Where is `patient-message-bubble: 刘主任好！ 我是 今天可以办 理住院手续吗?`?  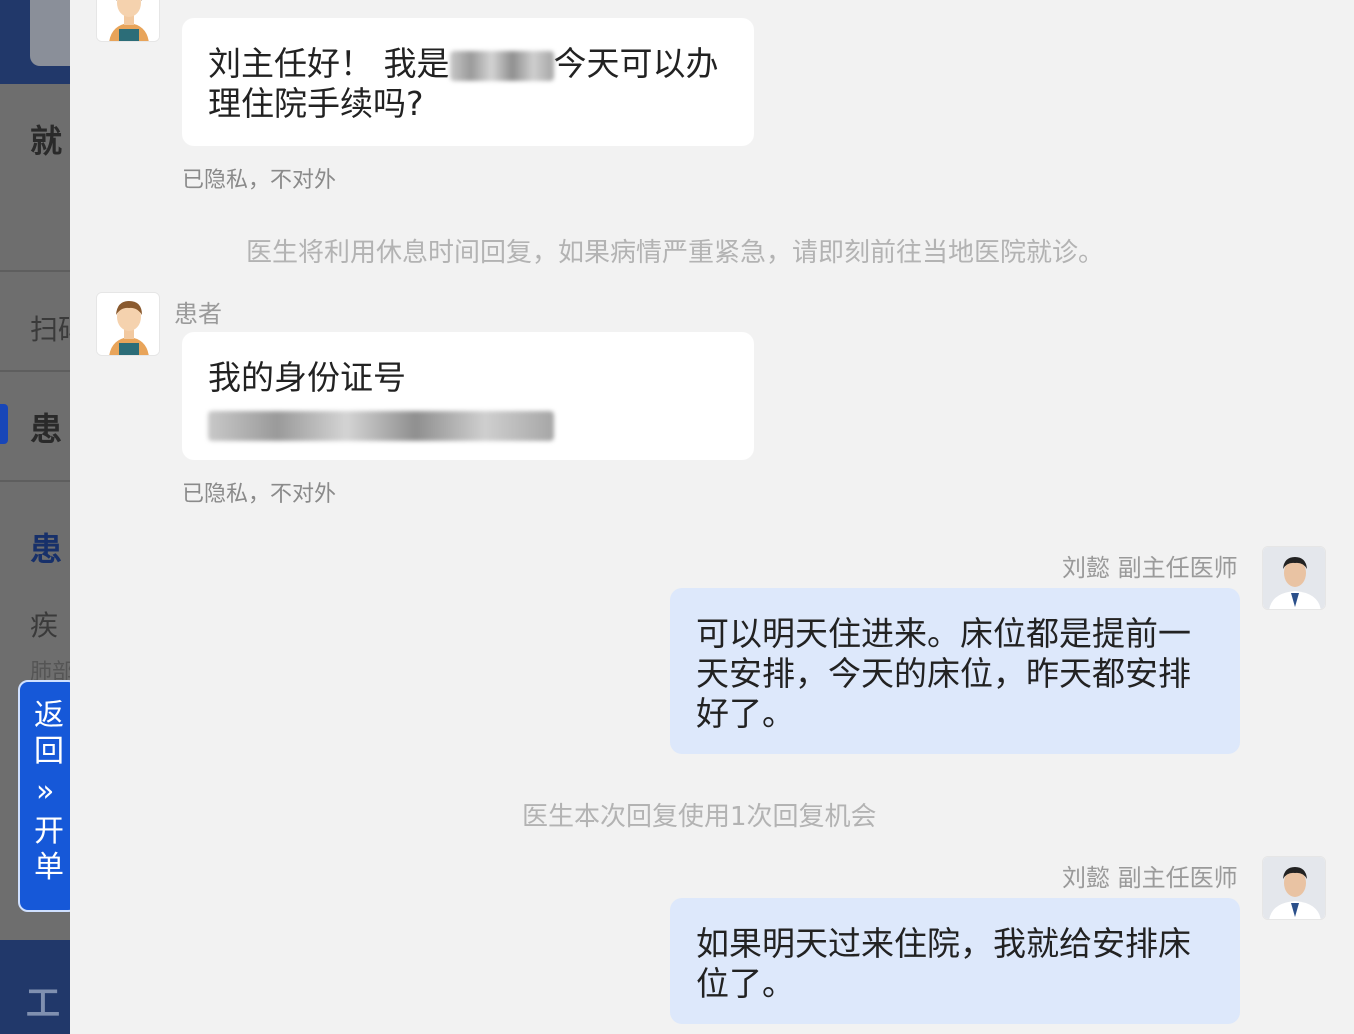 patient-message-bubble: 刘主任好！ 我是 今天可以办 理住院手续吗? is located at coordinates (468, 82).